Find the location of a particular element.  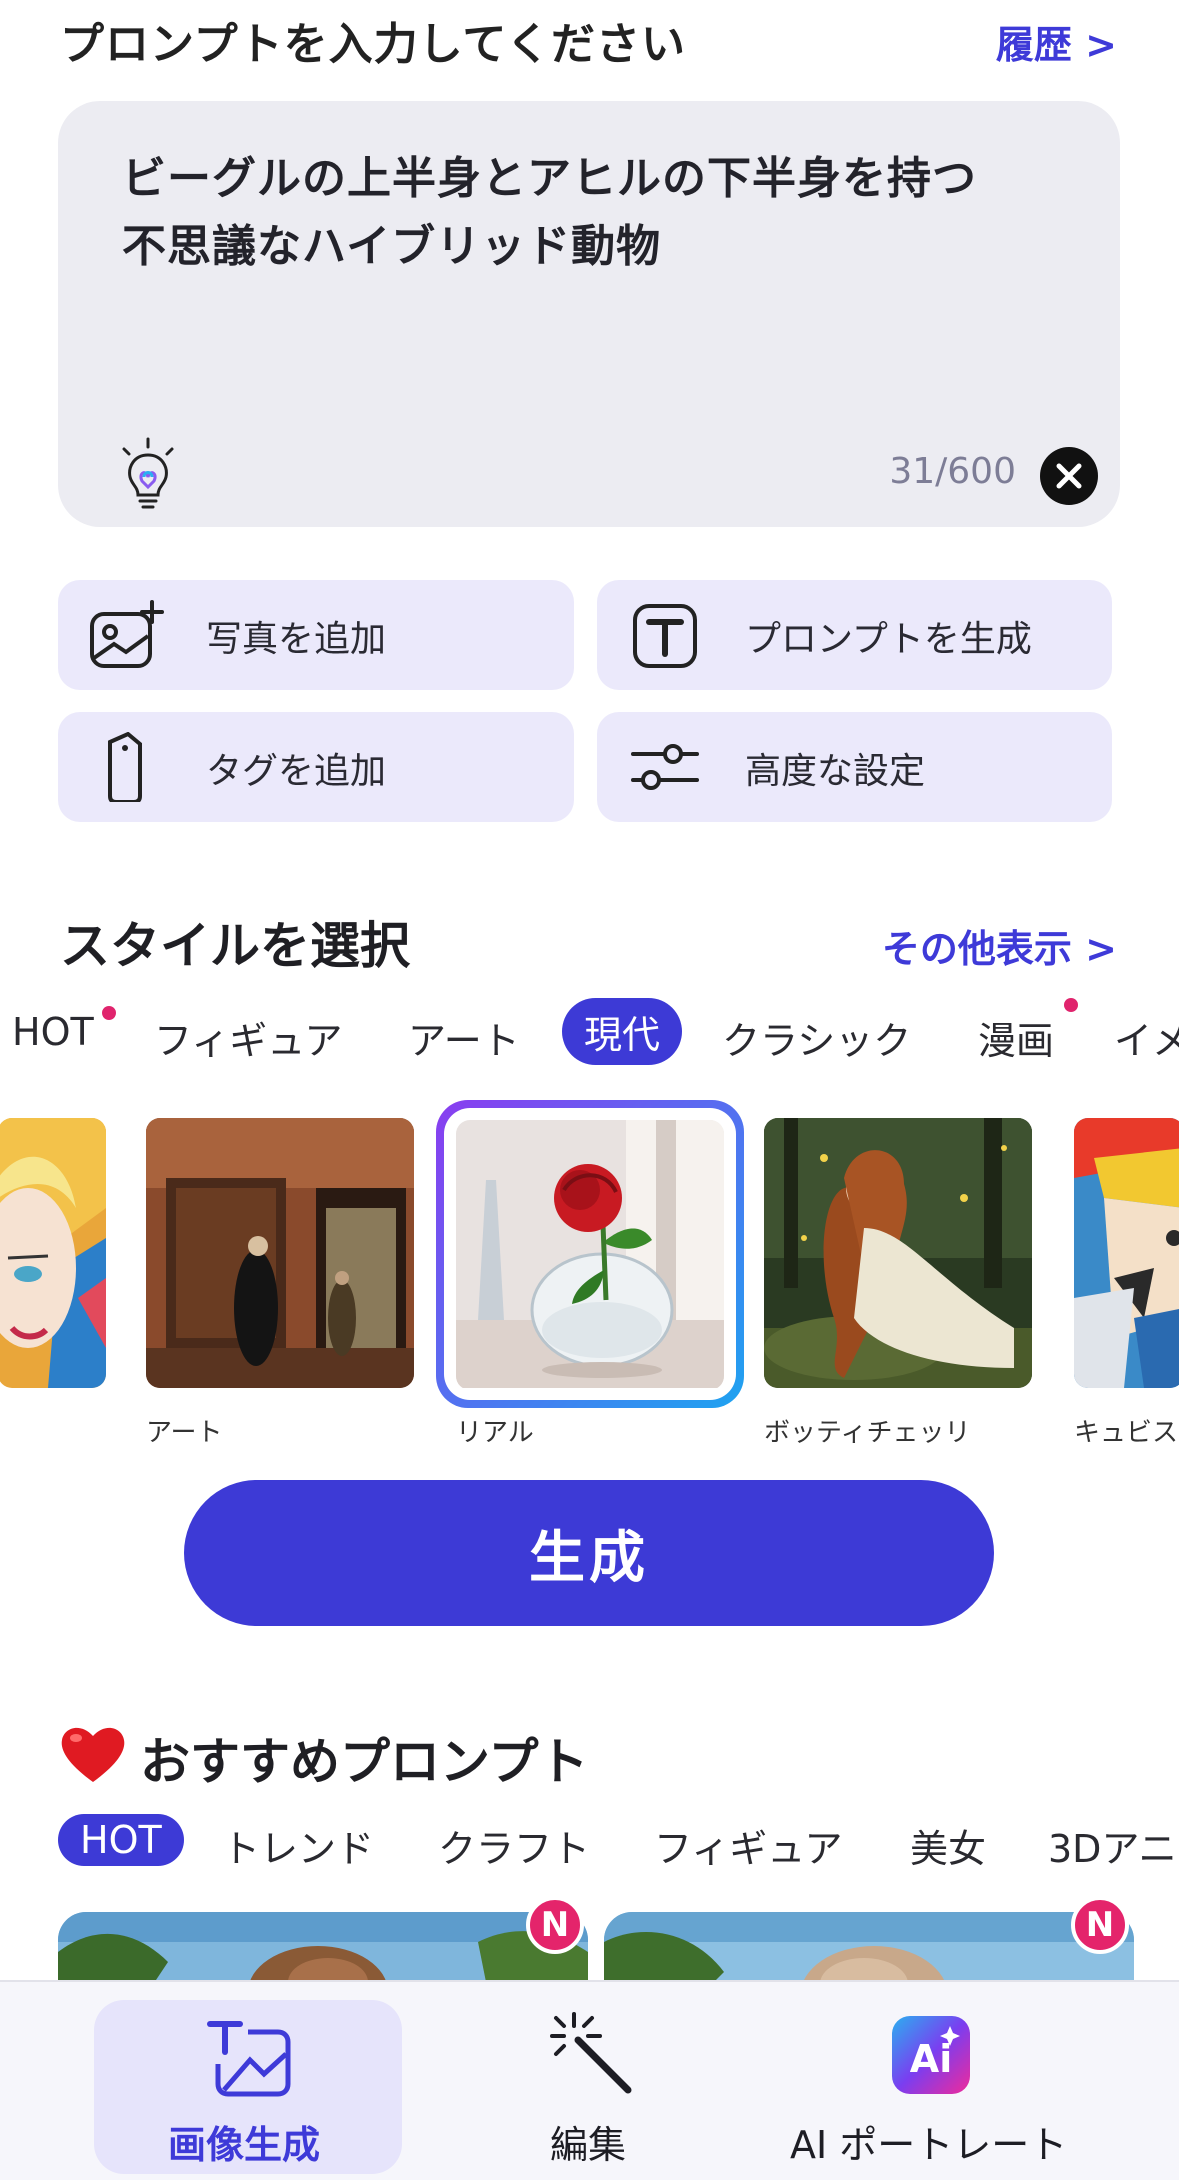

advanced-settings-button: 高度な設定 is located at coordinates (854, 767).